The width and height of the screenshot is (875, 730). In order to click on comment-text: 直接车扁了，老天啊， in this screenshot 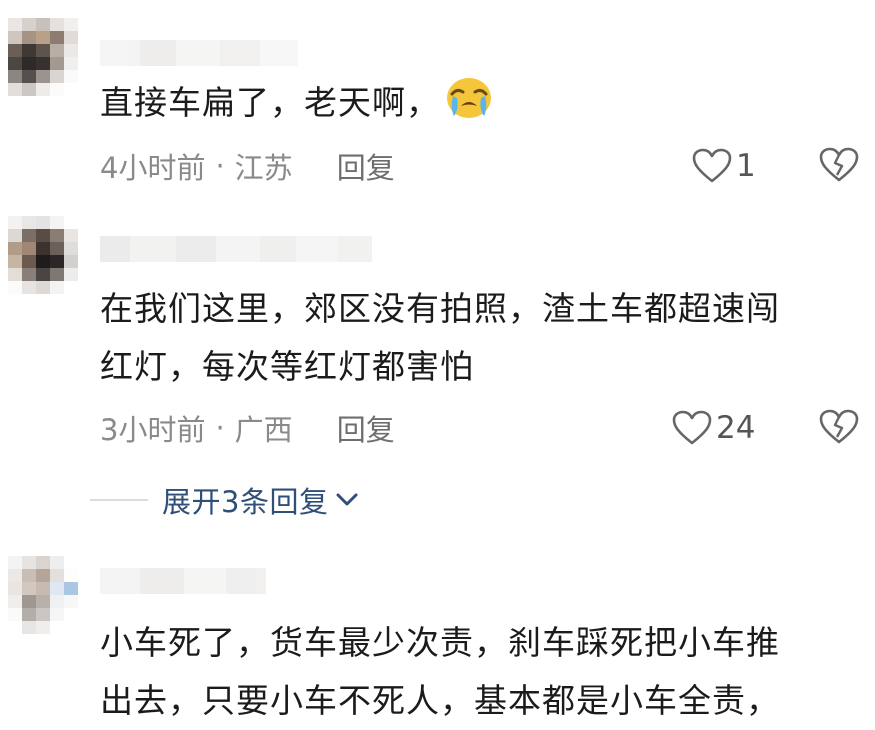, I will do `click(485, 106)`.